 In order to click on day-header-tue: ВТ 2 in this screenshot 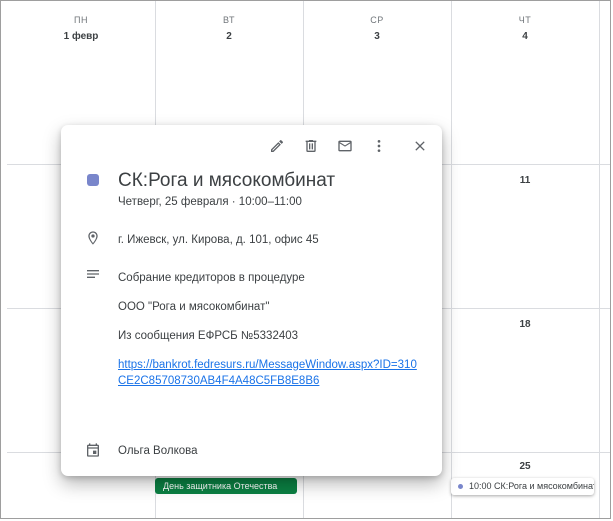, I will do `click(229, 29)`.